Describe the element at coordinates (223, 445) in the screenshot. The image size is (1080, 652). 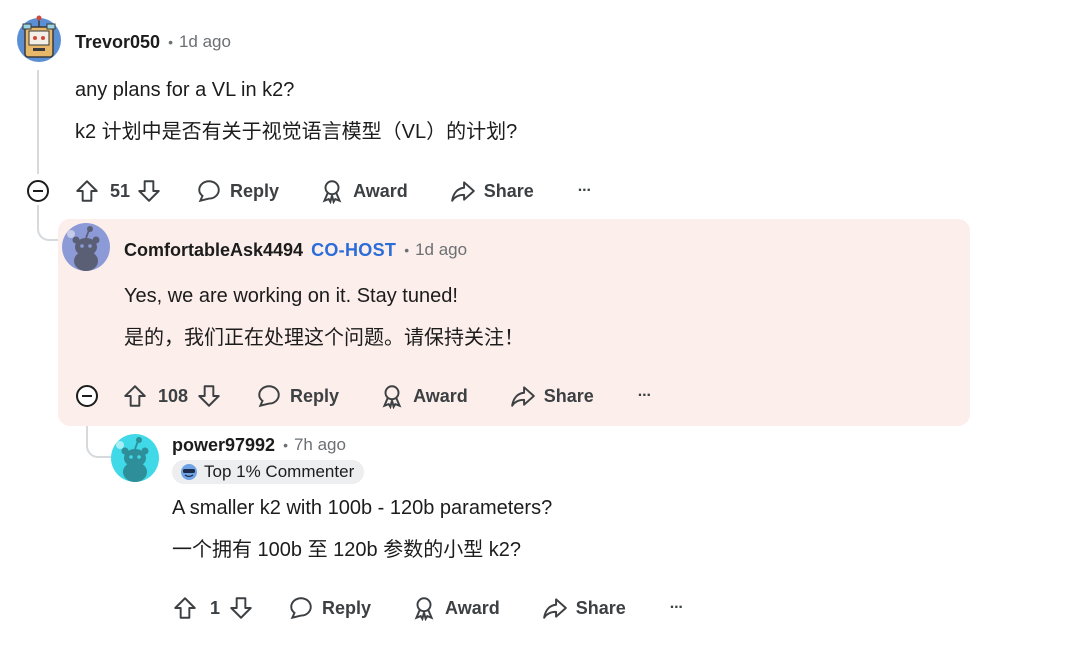
I see `author-name: power97992` at that location.